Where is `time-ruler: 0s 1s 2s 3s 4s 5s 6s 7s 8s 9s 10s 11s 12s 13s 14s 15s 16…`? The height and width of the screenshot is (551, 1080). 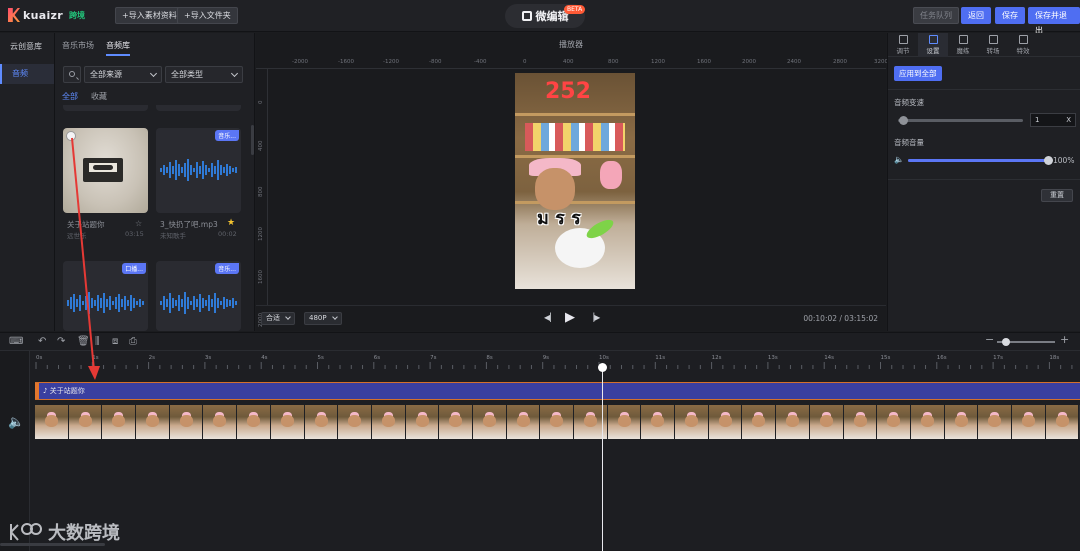
time-ruler: 0s 1s 2s 3s 4s 5s 6s 7s 8s 9s 10s 11s 12s 13s 14s 15s 16… is located at coordinates (555, 361).